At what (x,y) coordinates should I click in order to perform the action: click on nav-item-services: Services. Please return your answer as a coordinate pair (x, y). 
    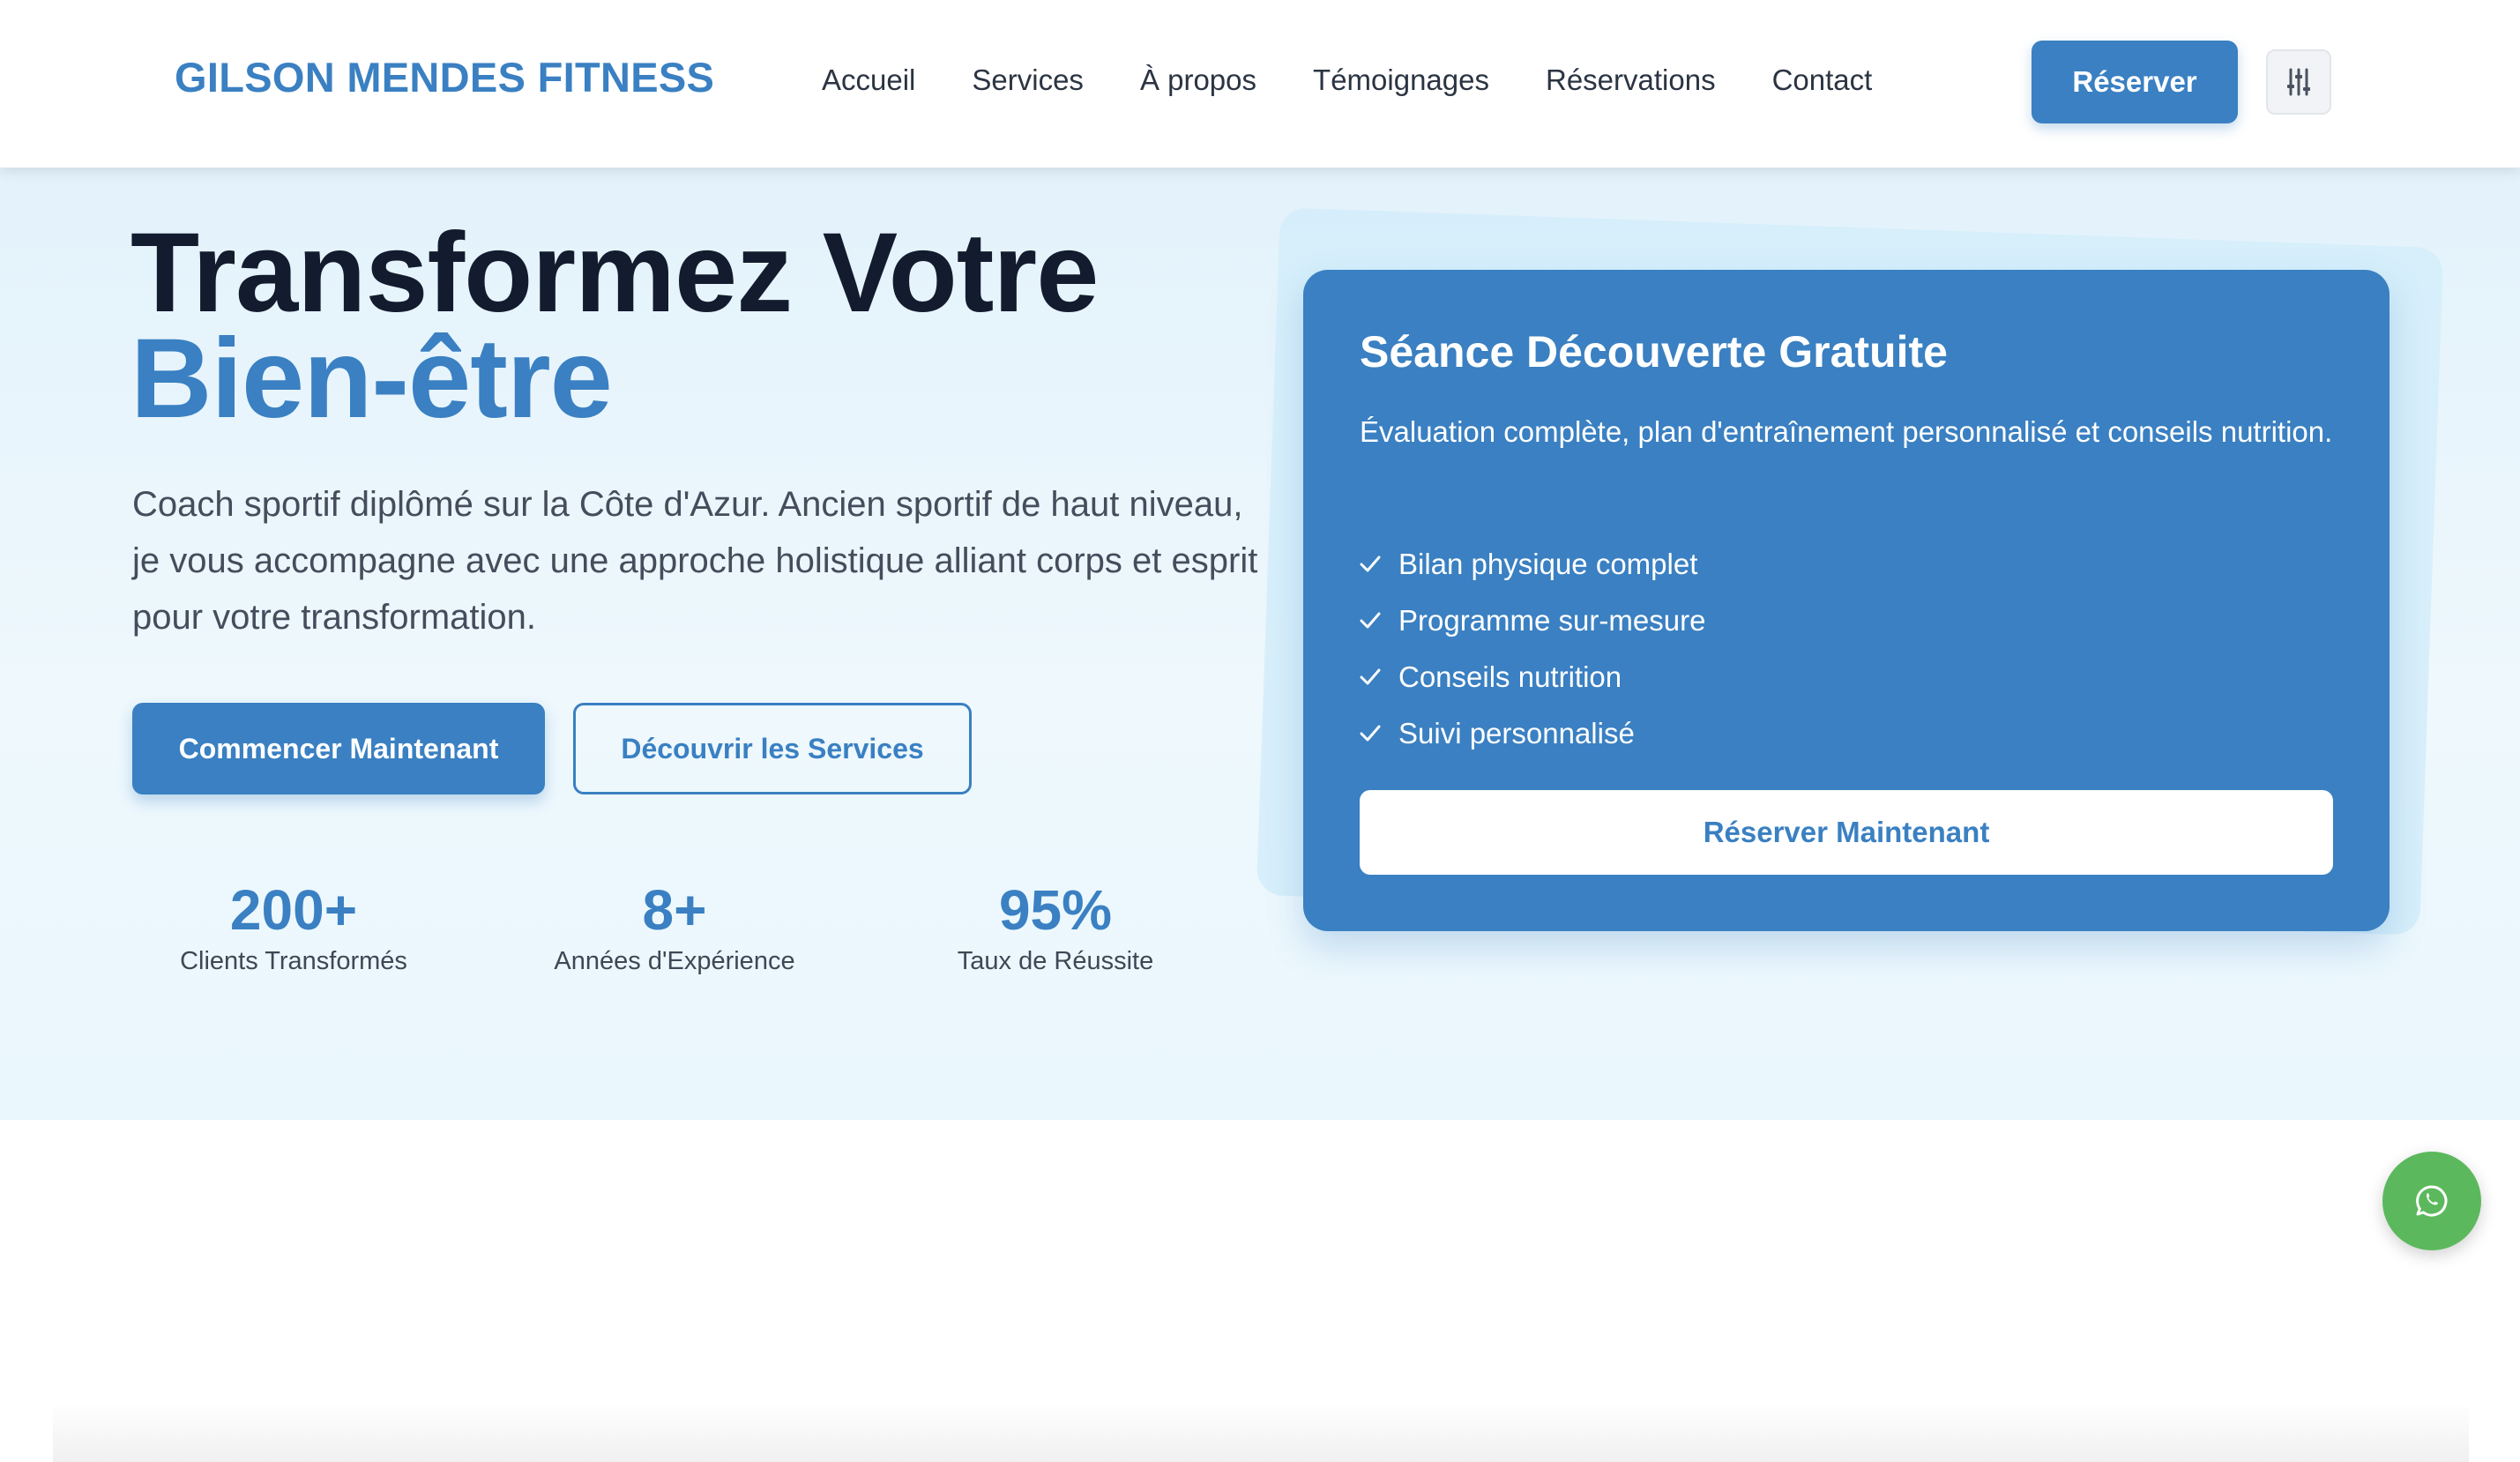
    Looking at the image, I should click on (1028, 80).